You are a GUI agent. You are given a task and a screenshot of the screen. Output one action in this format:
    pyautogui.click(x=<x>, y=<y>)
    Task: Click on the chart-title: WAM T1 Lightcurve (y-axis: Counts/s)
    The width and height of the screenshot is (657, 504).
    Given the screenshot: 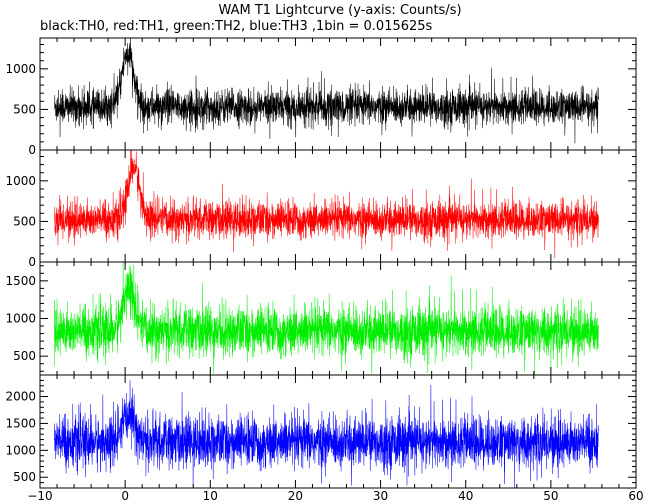 What is the action you would take?
    pyautogui.click(x=339, y=10)
    